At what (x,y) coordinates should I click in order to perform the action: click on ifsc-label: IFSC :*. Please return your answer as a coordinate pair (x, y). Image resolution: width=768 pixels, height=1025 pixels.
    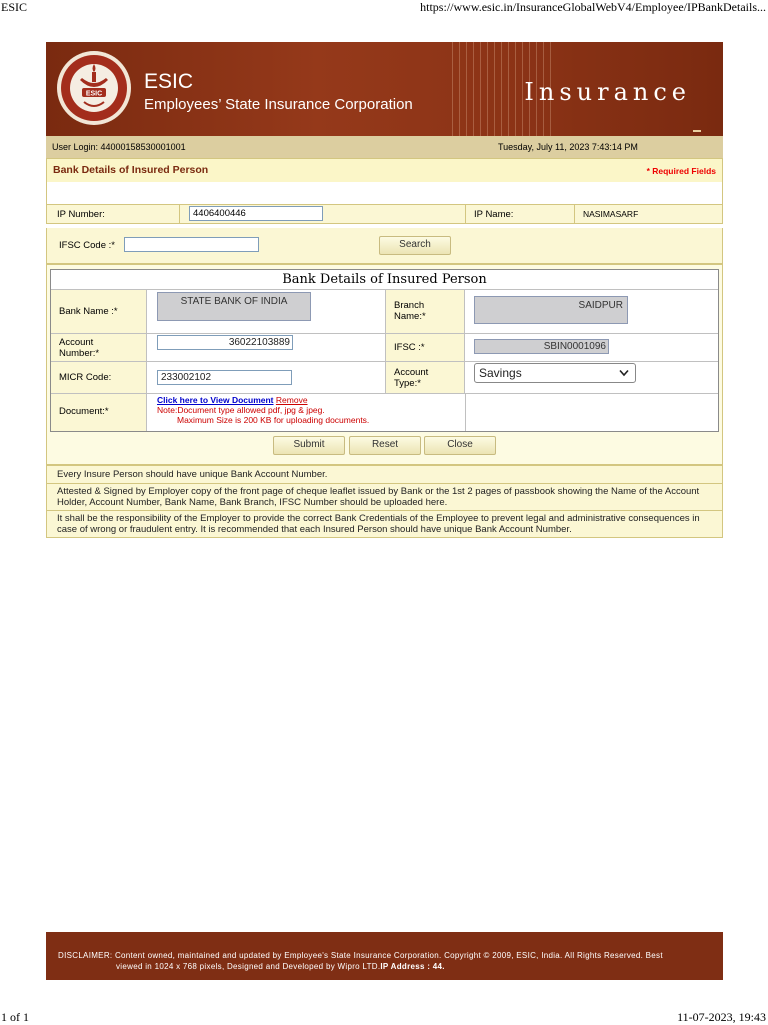
    Looking at the image, I should click on (409, 347).